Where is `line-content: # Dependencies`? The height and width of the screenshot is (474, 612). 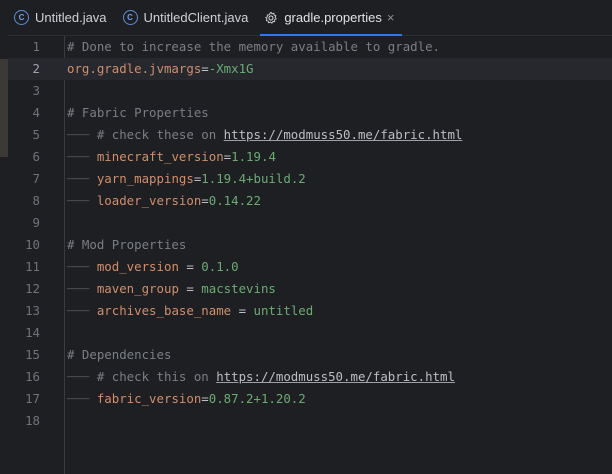
line-content: # Dependencies is located at coordinates (119, 355).